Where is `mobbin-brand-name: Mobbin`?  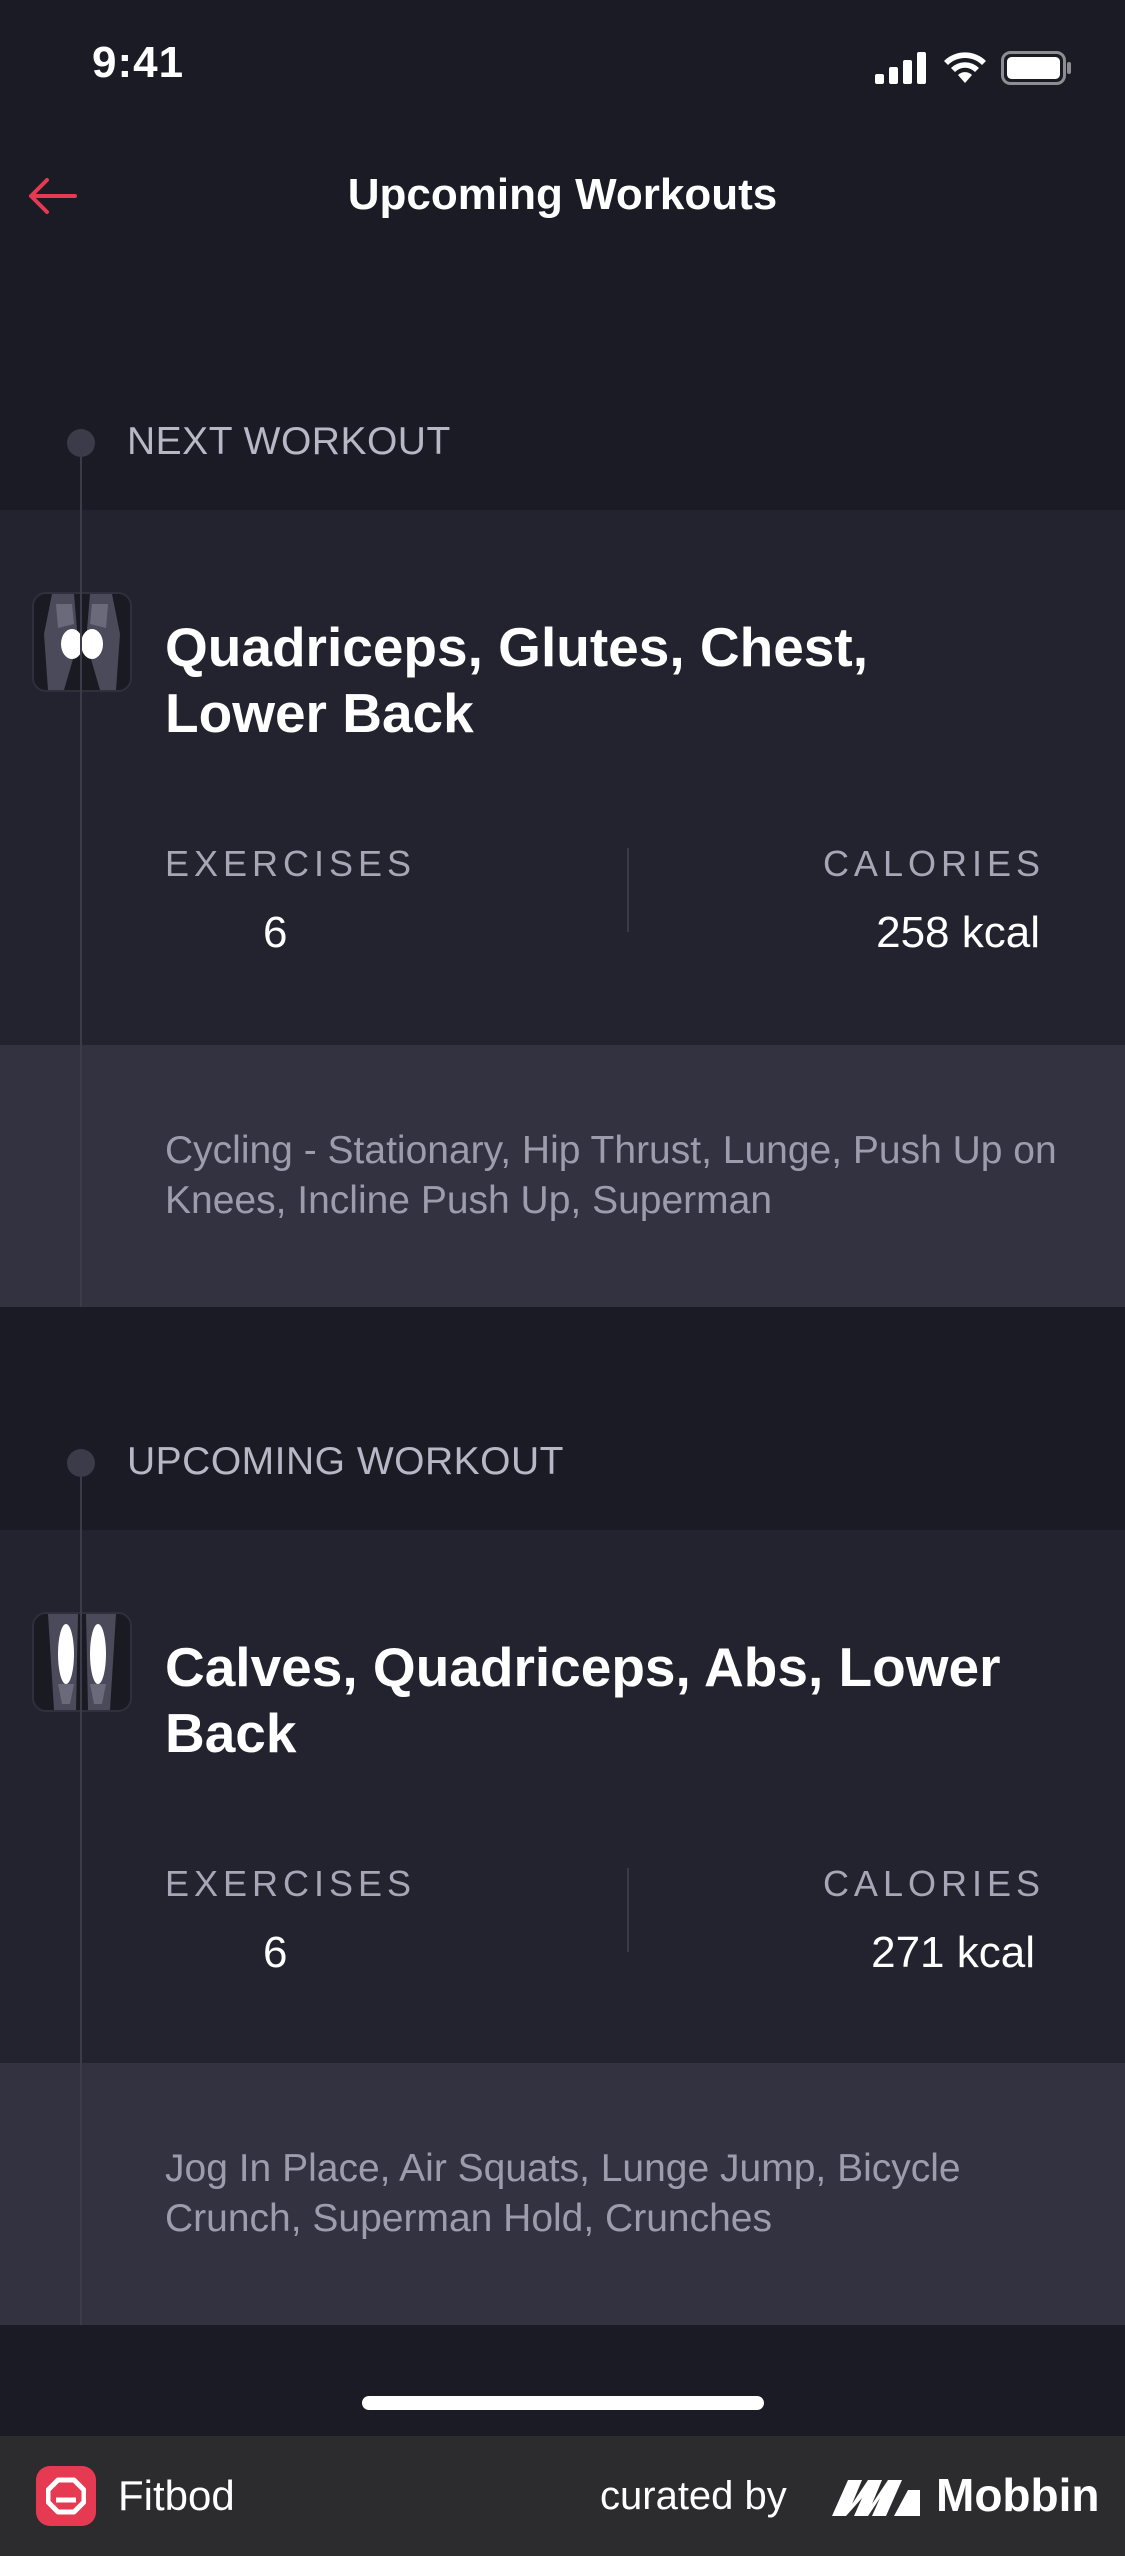 mobbin-brand-name: Mobbin is located at coordinates (1018, 2495).